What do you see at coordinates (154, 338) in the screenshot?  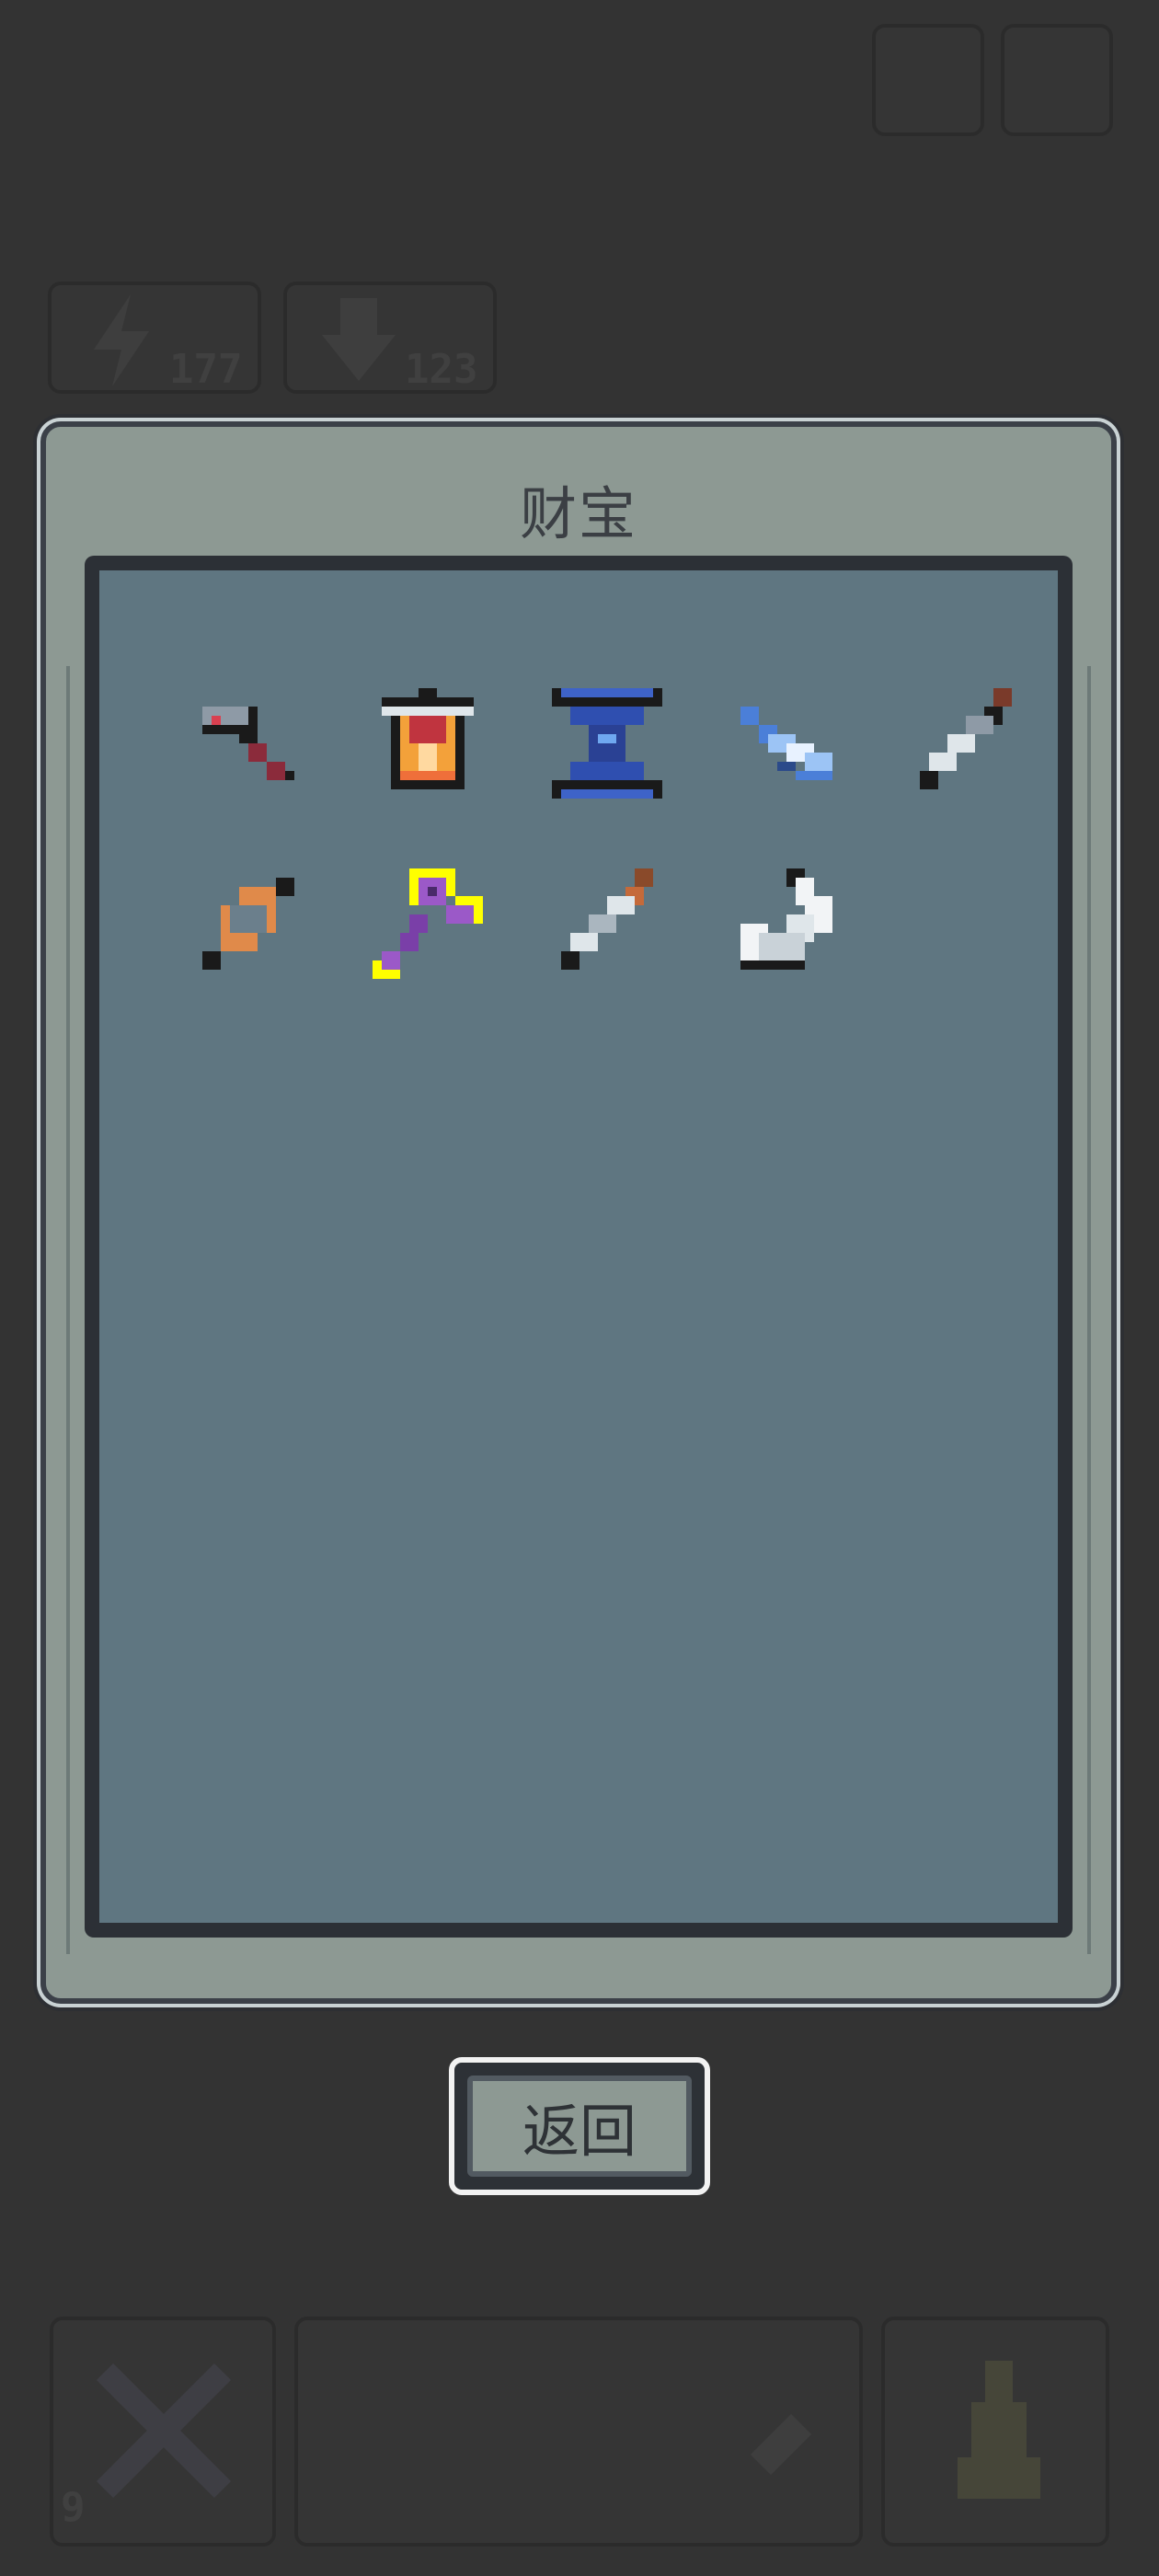 I see `bg-energy-counter: 177` at bounding box center [154, 338].